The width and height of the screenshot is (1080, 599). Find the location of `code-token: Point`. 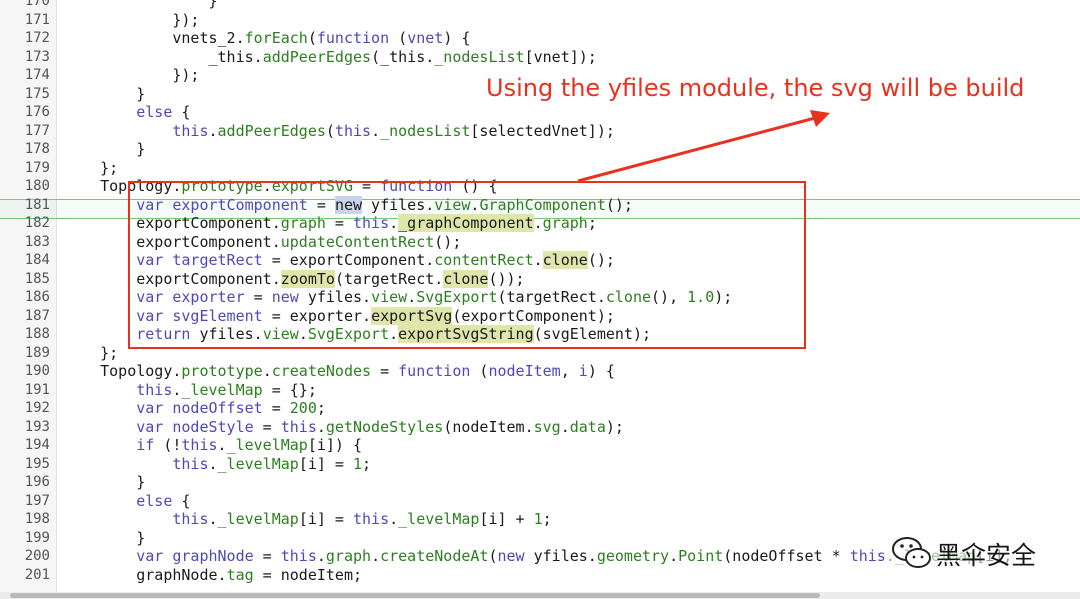

code-token: Point is located at coordinates (701, 556).